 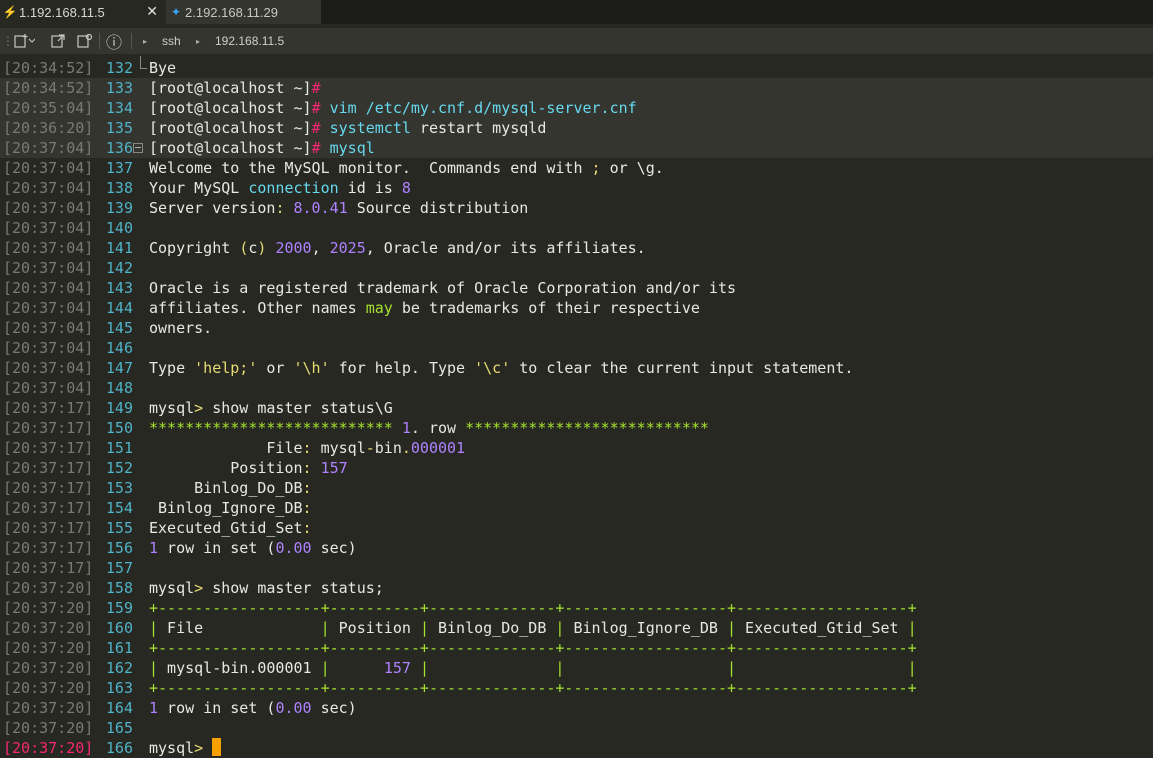 What do you see at coordinates (171, 41) in the screenshot?
I see `breadcrumb-protocol: ssh` at bounding box center [171, 41].